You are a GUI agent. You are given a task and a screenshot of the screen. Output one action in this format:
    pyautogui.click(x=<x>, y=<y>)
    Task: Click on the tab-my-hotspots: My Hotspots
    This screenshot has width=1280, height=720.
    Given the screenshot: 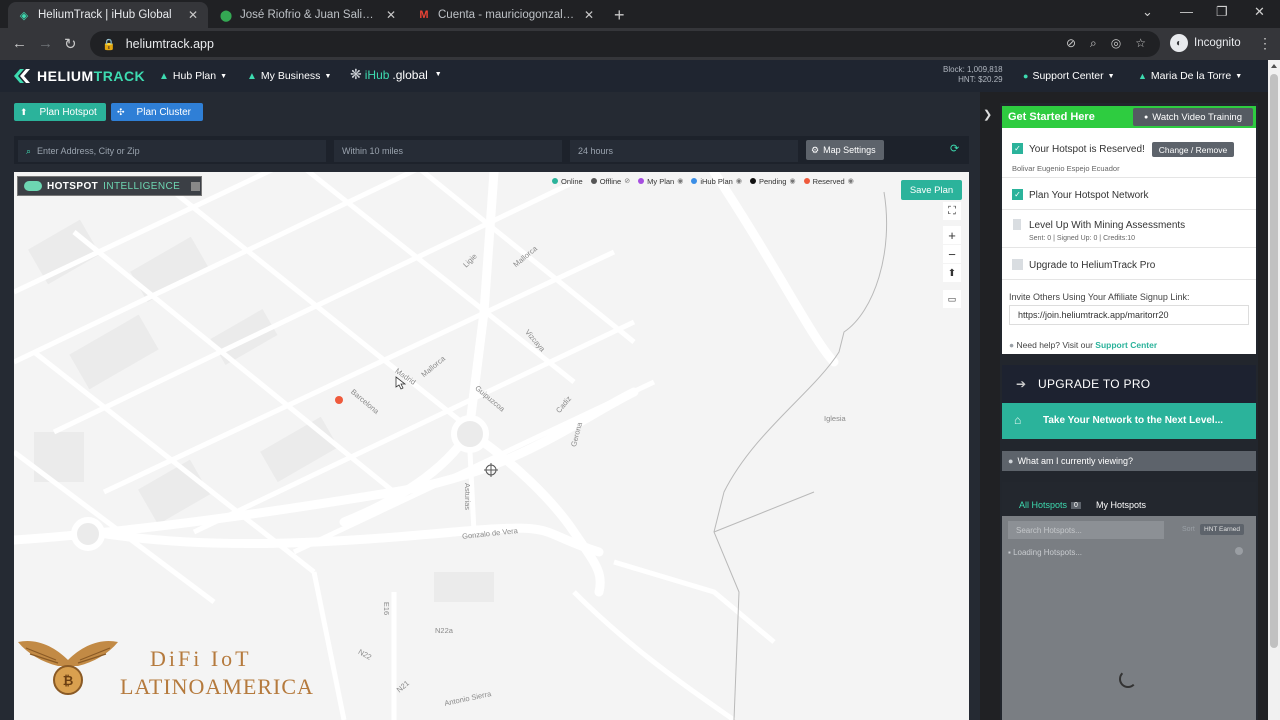 What is the action you would take?
    pyautogui.click(x=1121, y=505)
    